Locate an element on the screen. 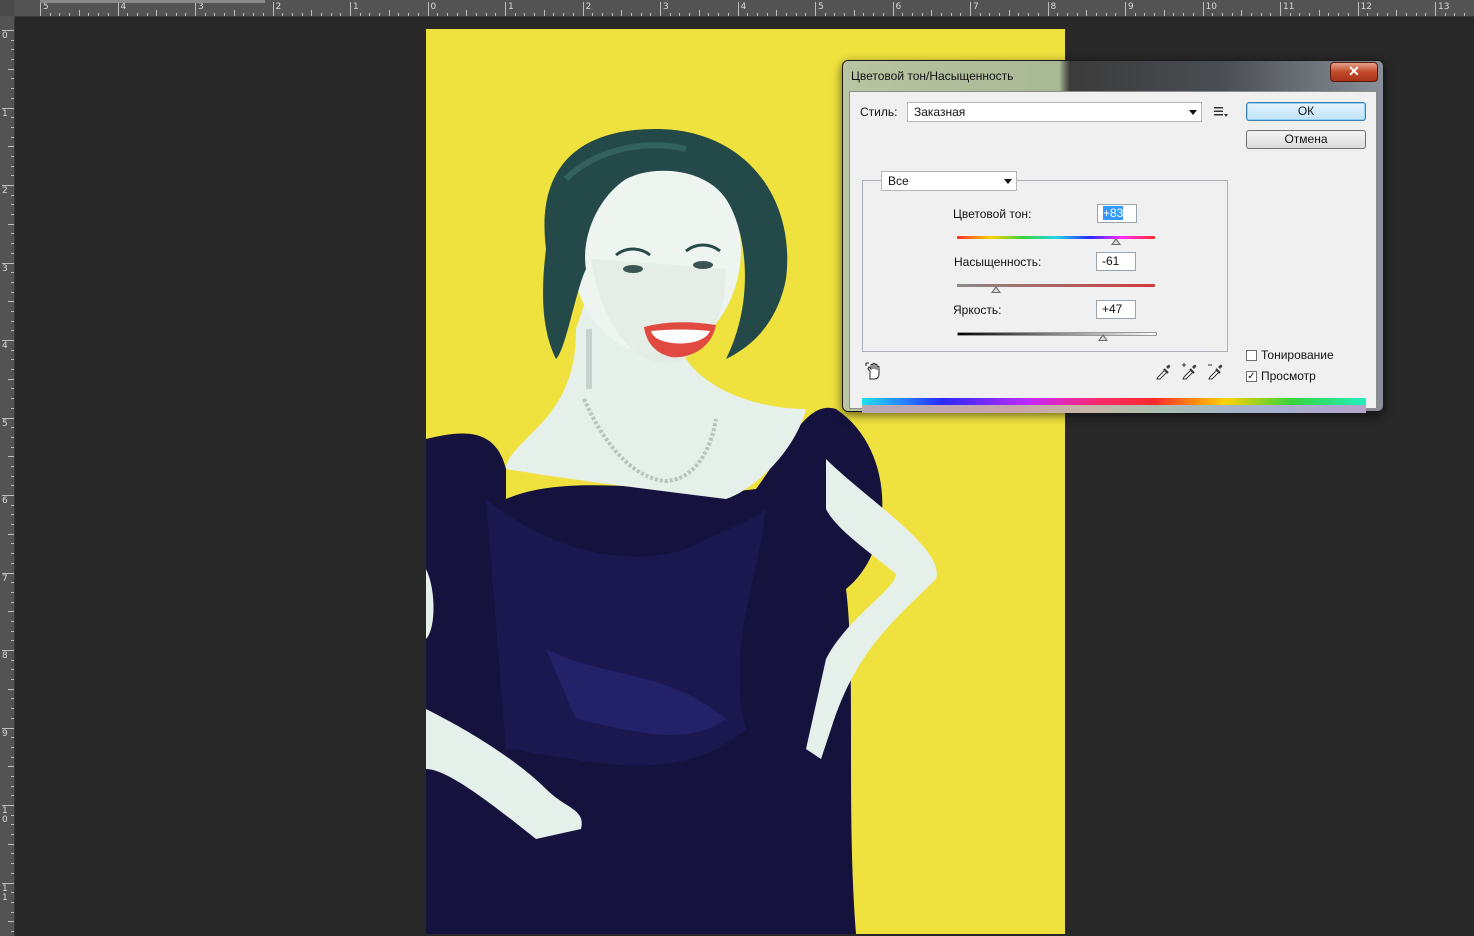 The image size is (1474, 936). ruler-label: 4 is located at coordinates (5, 346).